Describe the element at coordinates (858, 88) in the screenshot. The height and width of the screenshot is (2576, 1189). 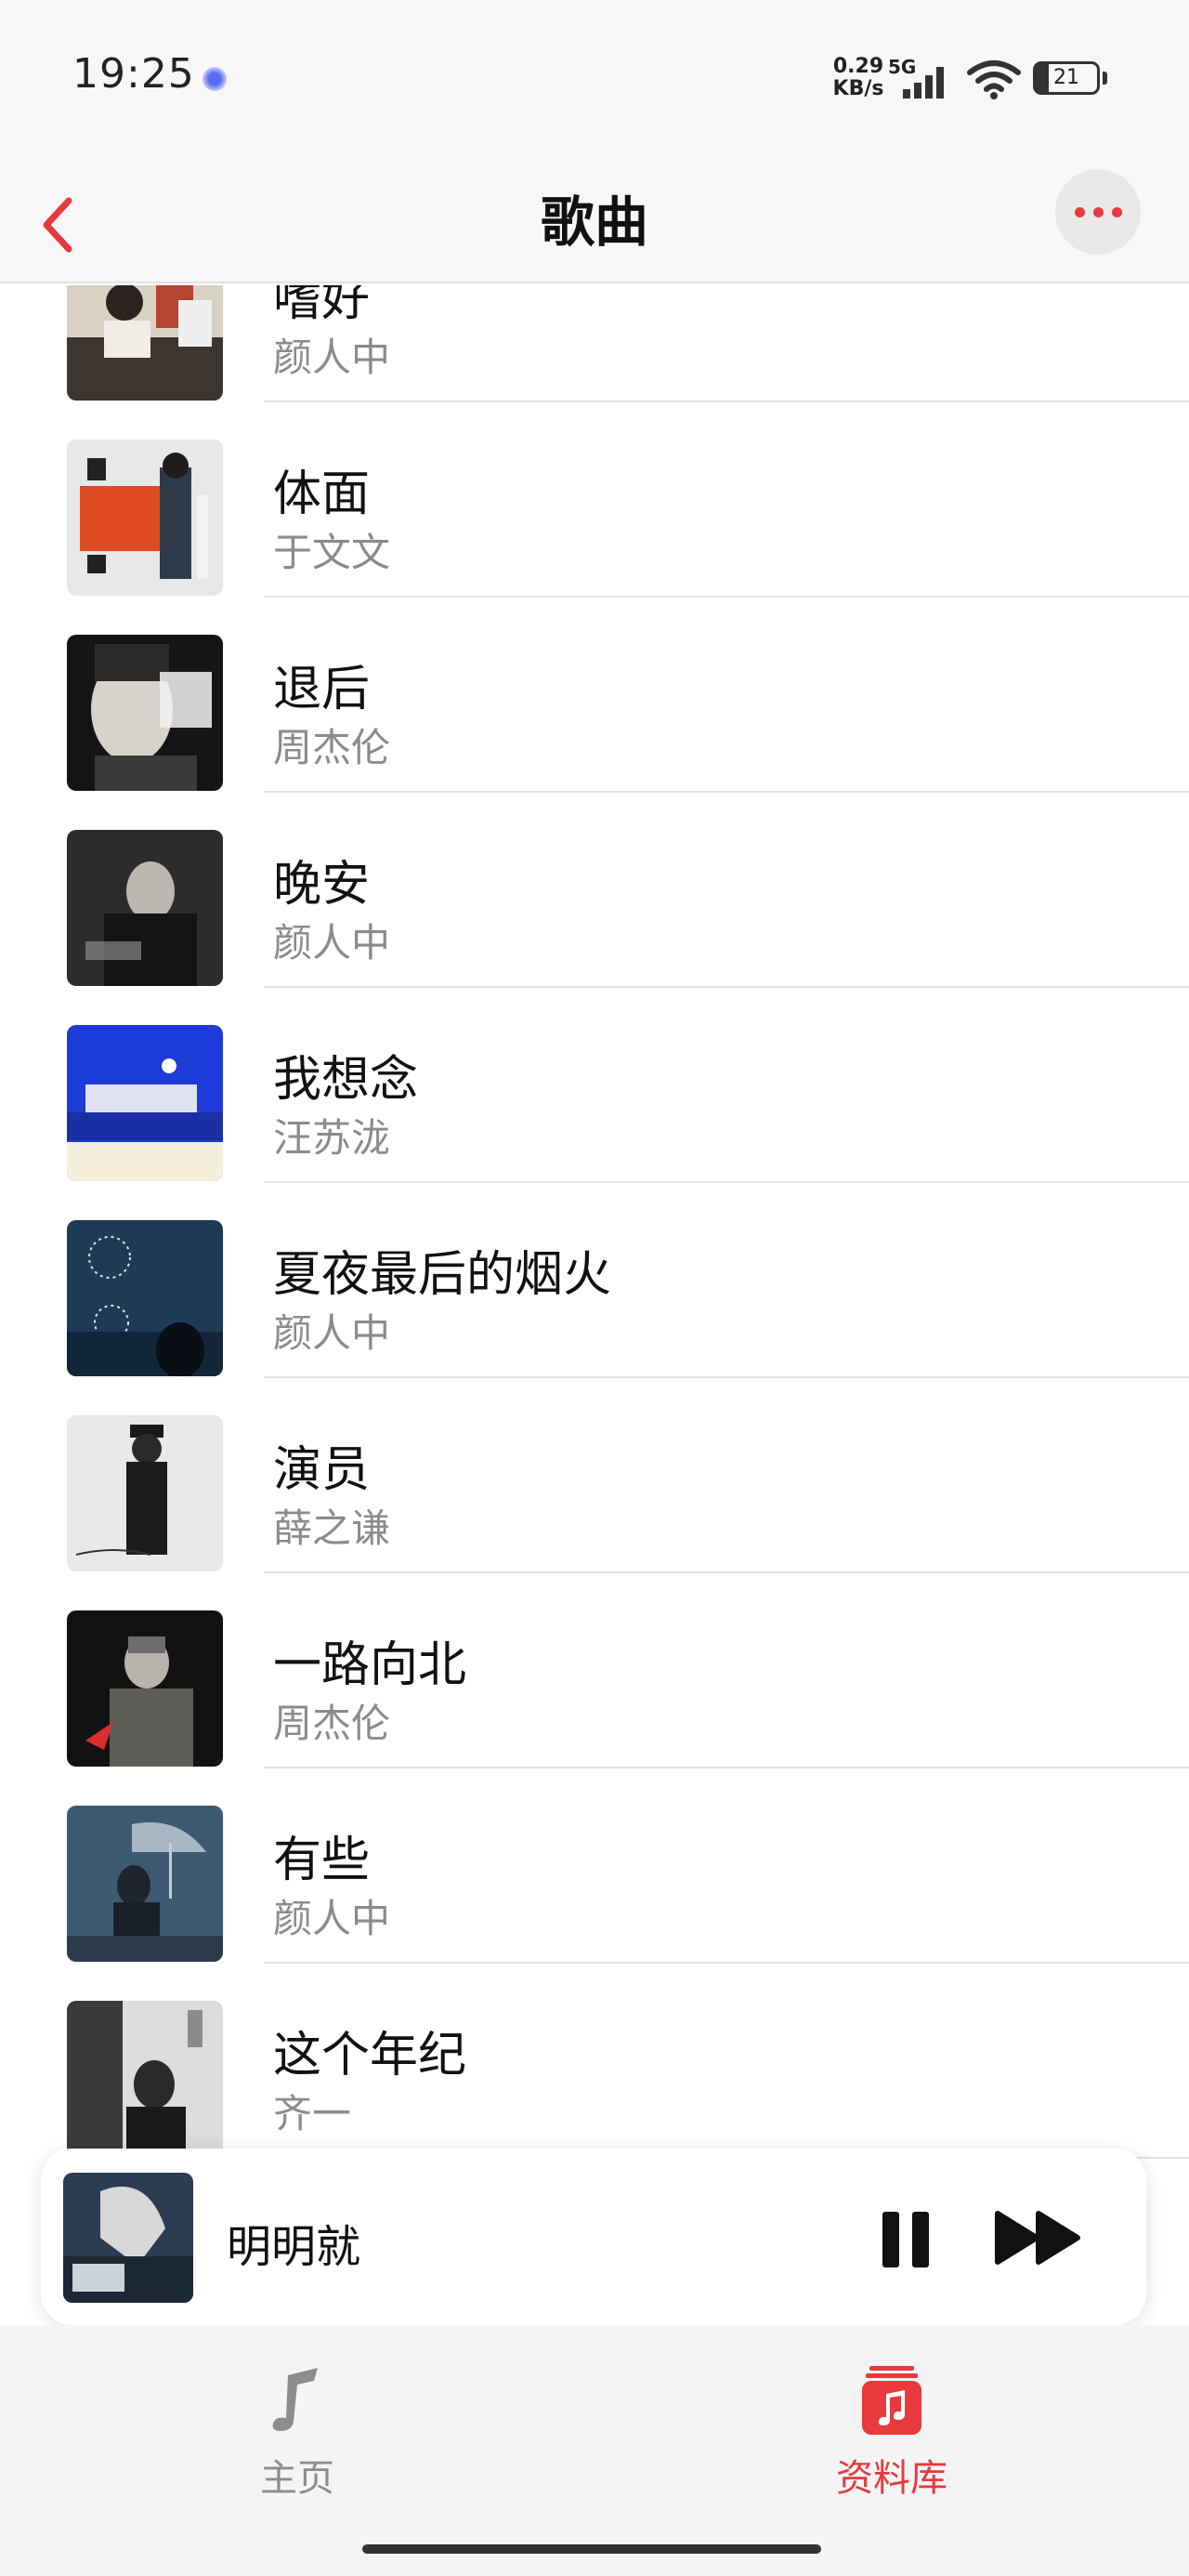
I see `network-speed-unit: KB/s` at that location.